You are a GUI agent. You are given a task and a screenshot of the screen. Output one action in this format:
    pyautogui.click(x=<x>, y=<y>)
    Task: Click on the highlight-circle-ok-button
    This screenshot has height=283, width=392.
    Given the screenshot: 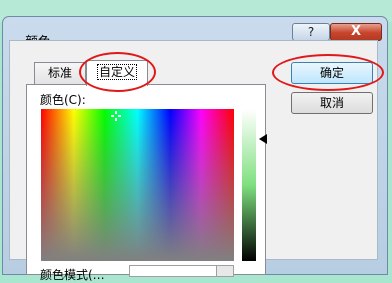 What is the action you would take?
    pyautogui.click(x=328, y=72)
    